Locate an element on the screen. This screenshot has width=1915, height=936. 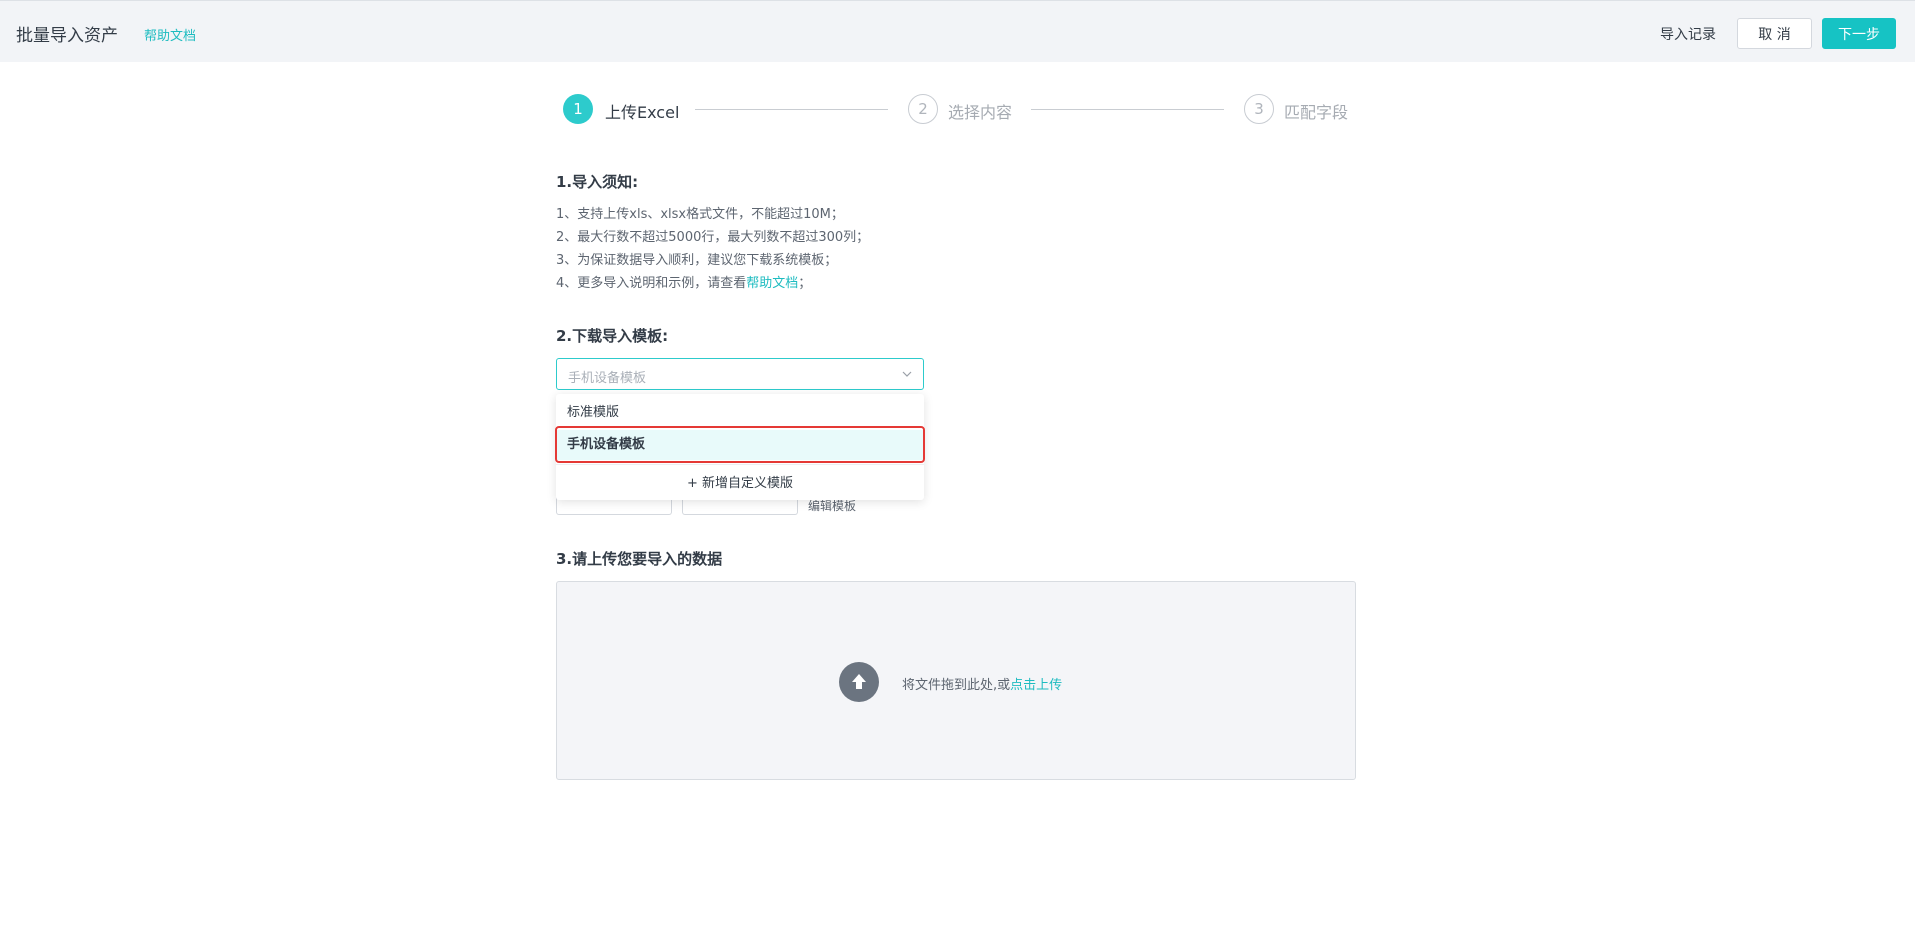
help-docs-link: 帮助文档 is located at coordinates (170, 34).